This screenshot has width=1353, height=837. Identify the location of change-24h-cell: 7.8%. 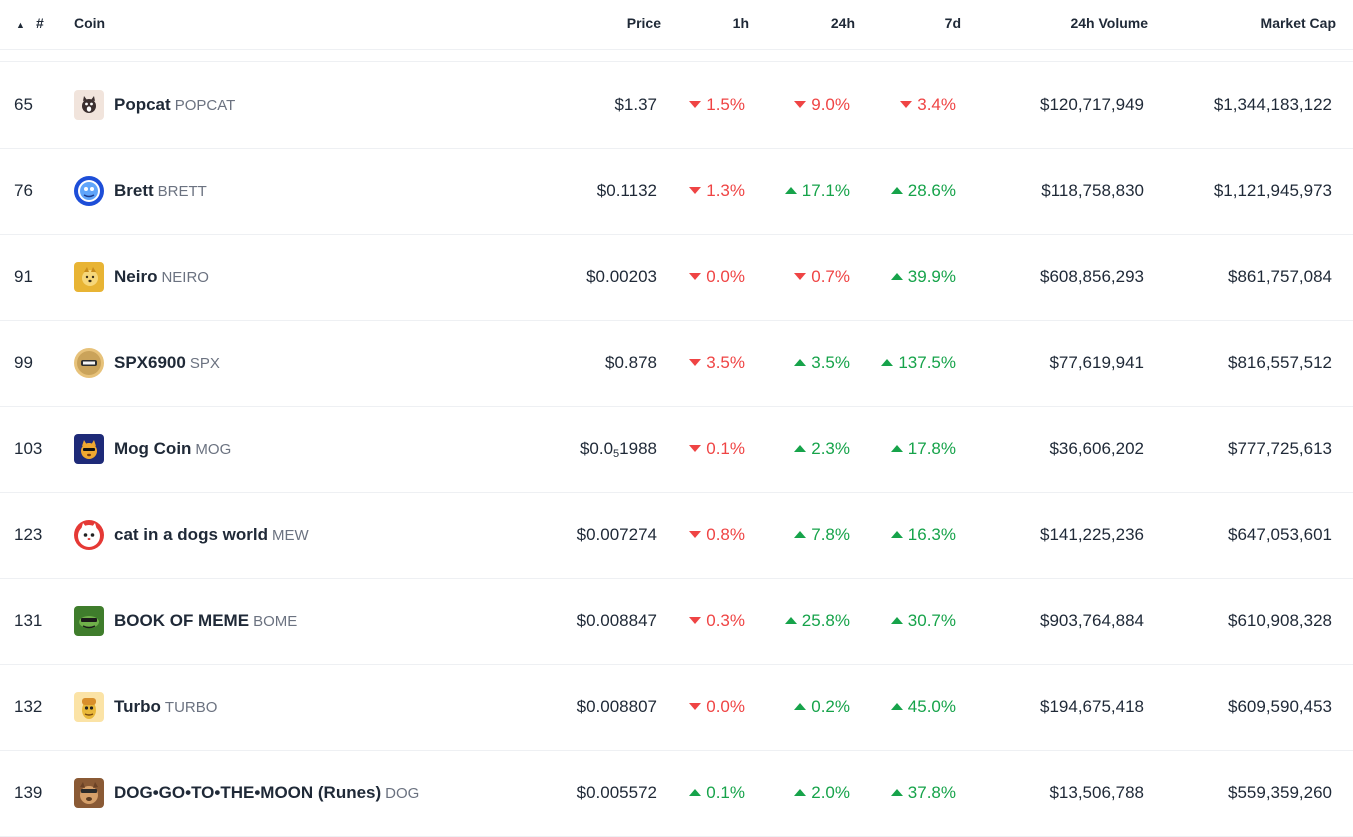
(822, 535).